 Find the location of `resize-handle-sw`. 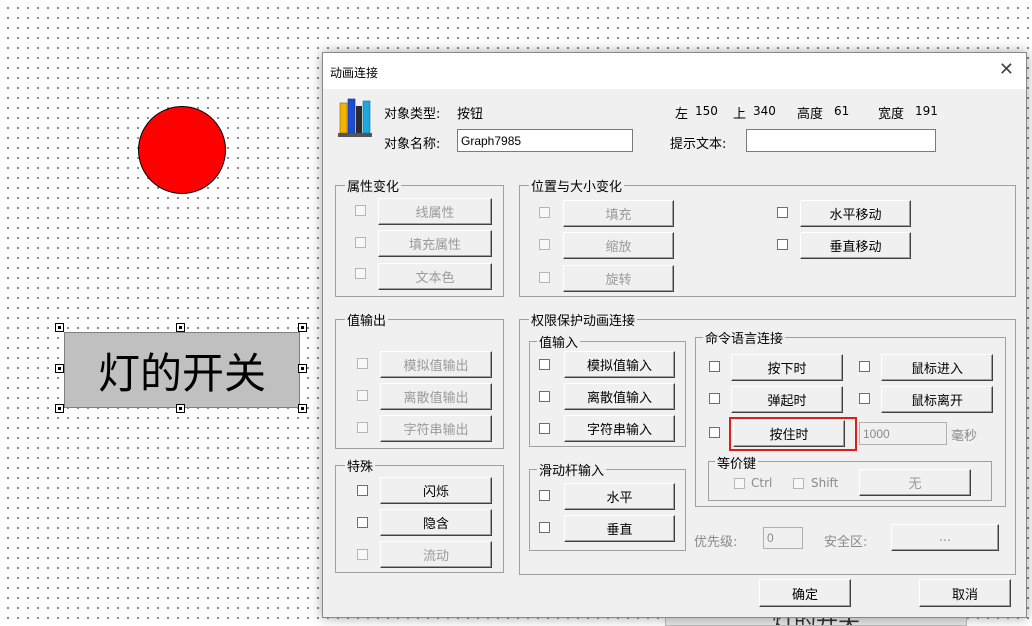

resize-handle-sw is located at coordinates (59, 408).